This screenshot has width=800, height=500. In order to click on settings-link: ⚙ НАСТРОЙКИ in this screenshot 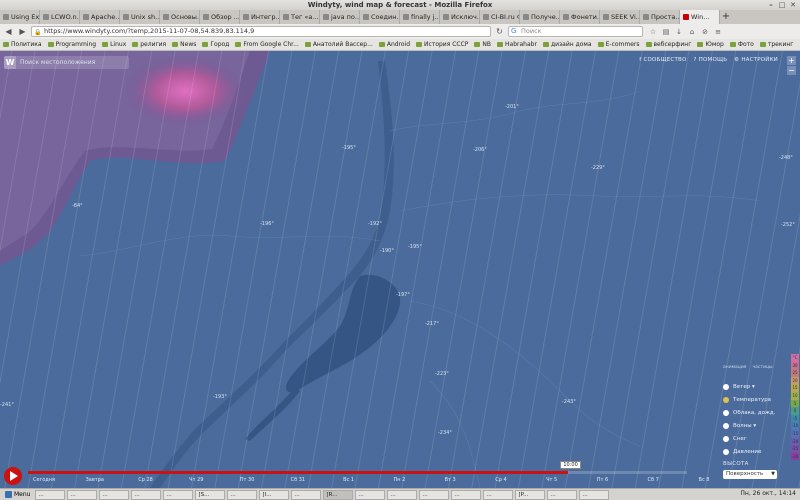, I will do `click(756, 60)`.